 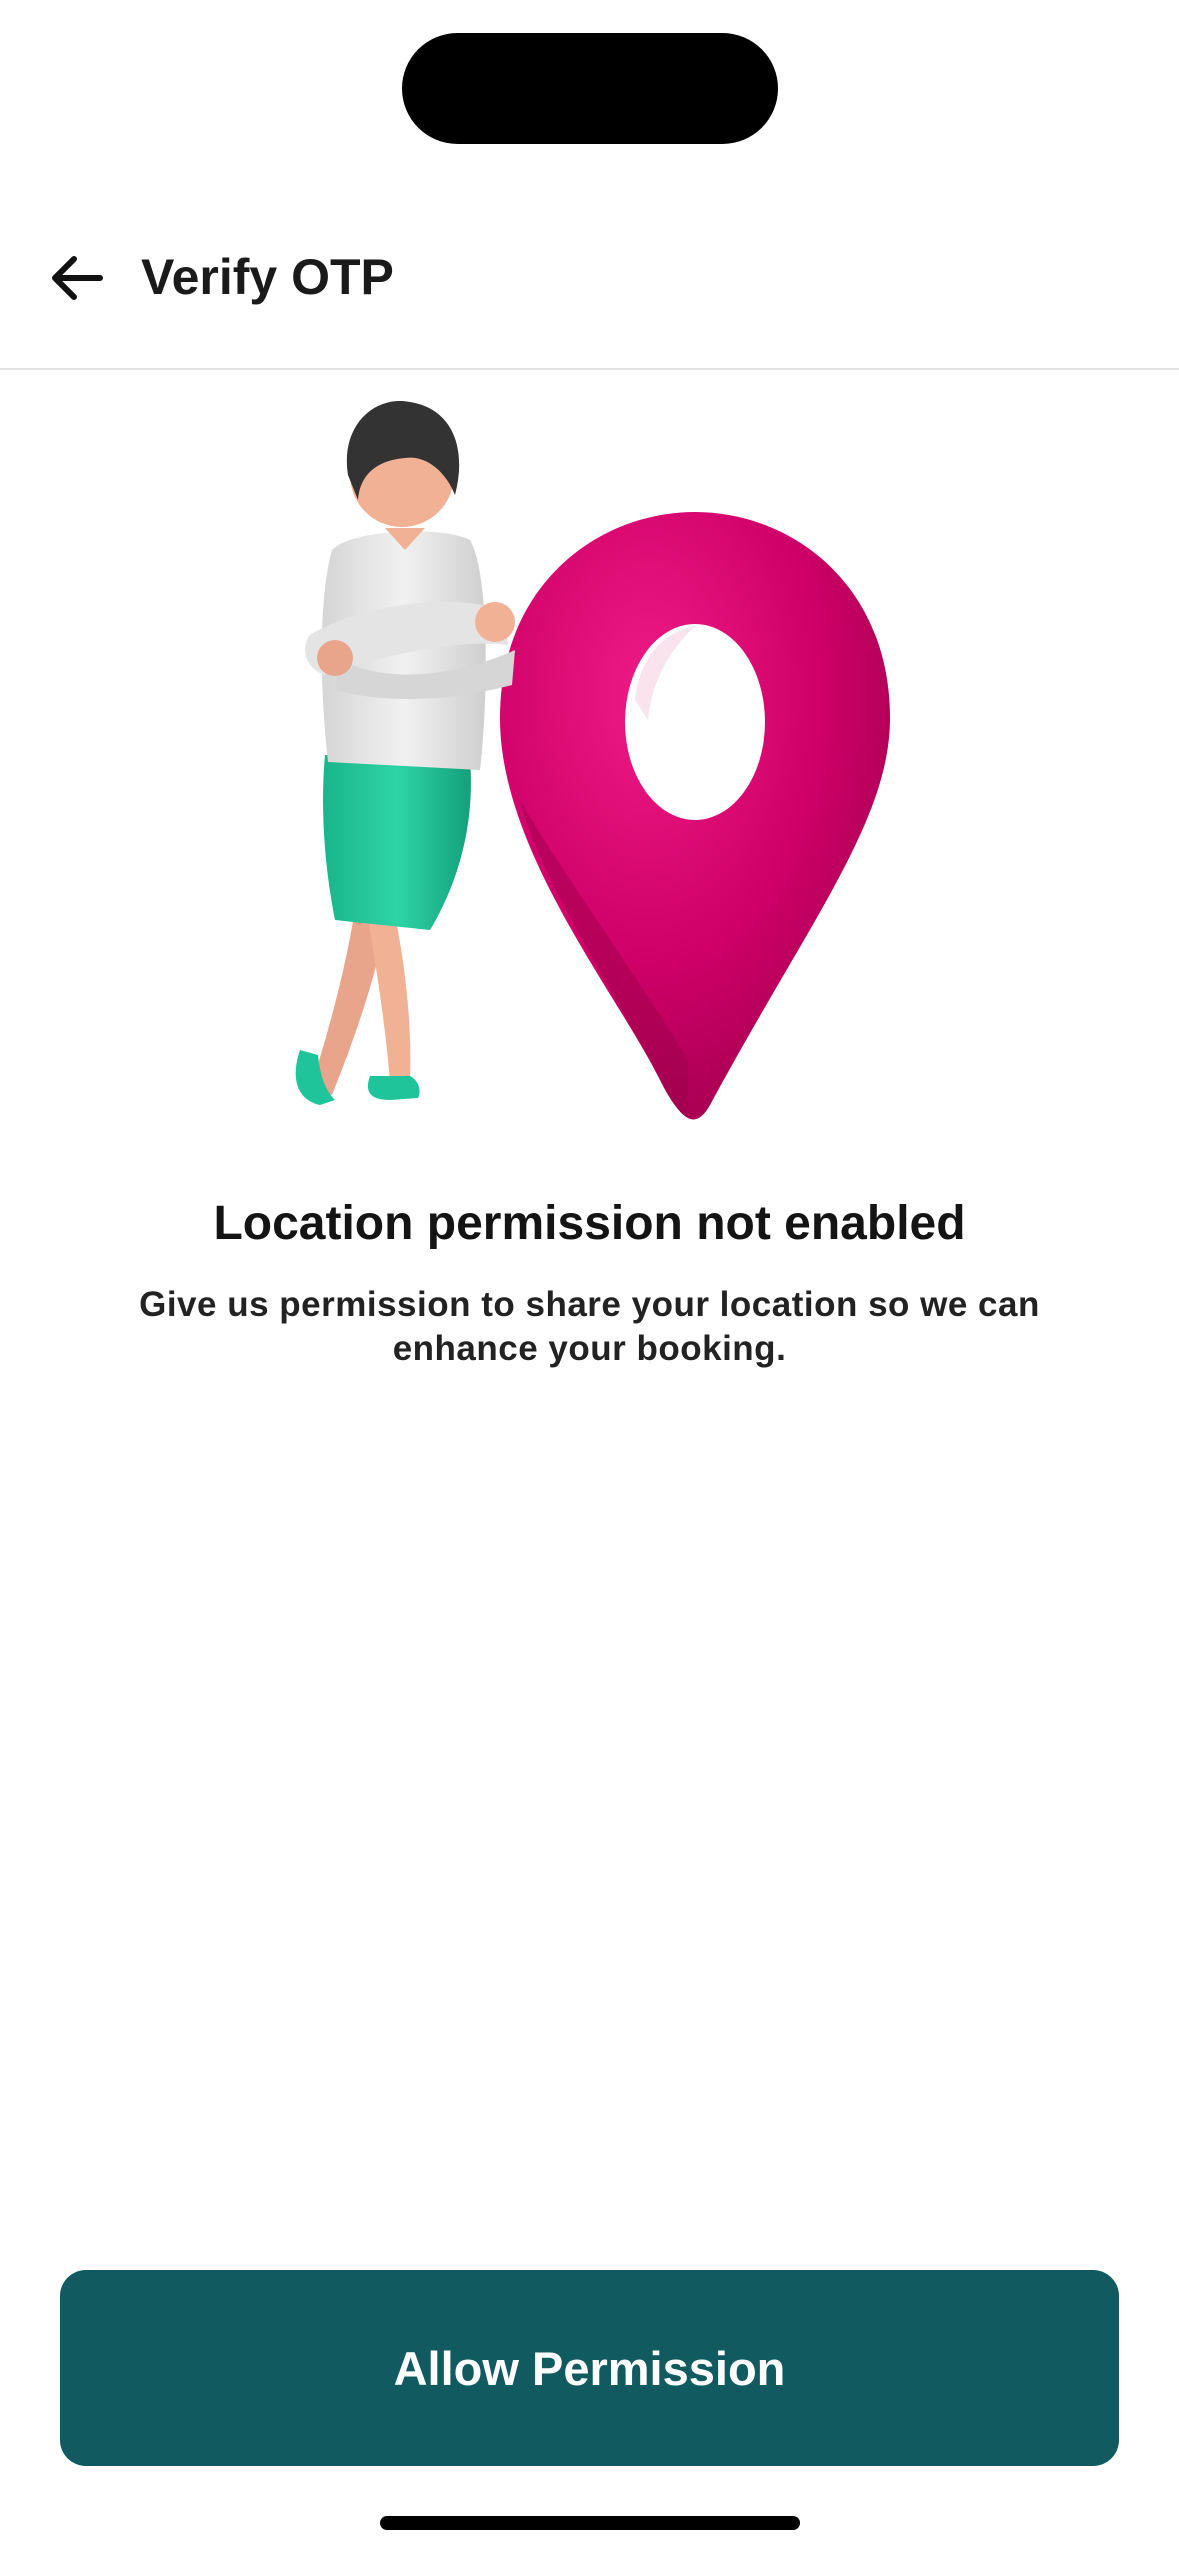 I want to click on arrow-left-icon, so click(x=77, y=278).